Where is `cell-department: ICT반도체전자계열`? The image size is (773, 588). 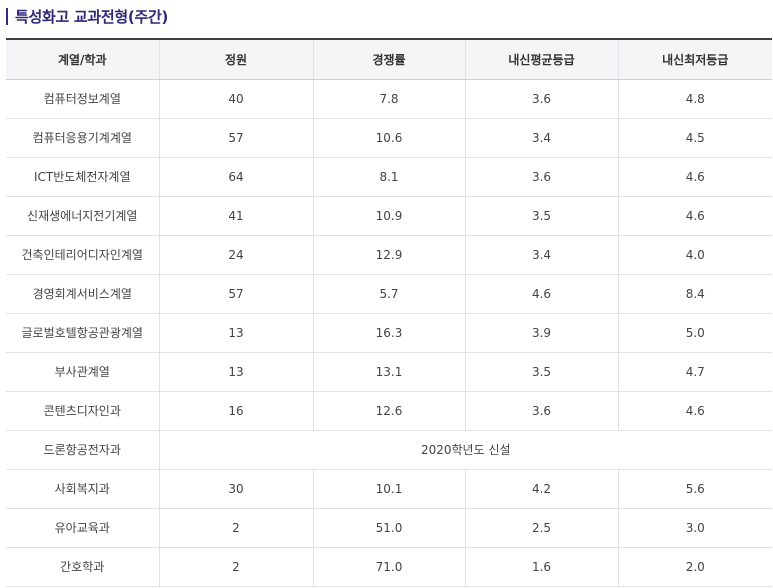
cell-department: ICT반도체전자계열 is located at coordinates (82, 177).